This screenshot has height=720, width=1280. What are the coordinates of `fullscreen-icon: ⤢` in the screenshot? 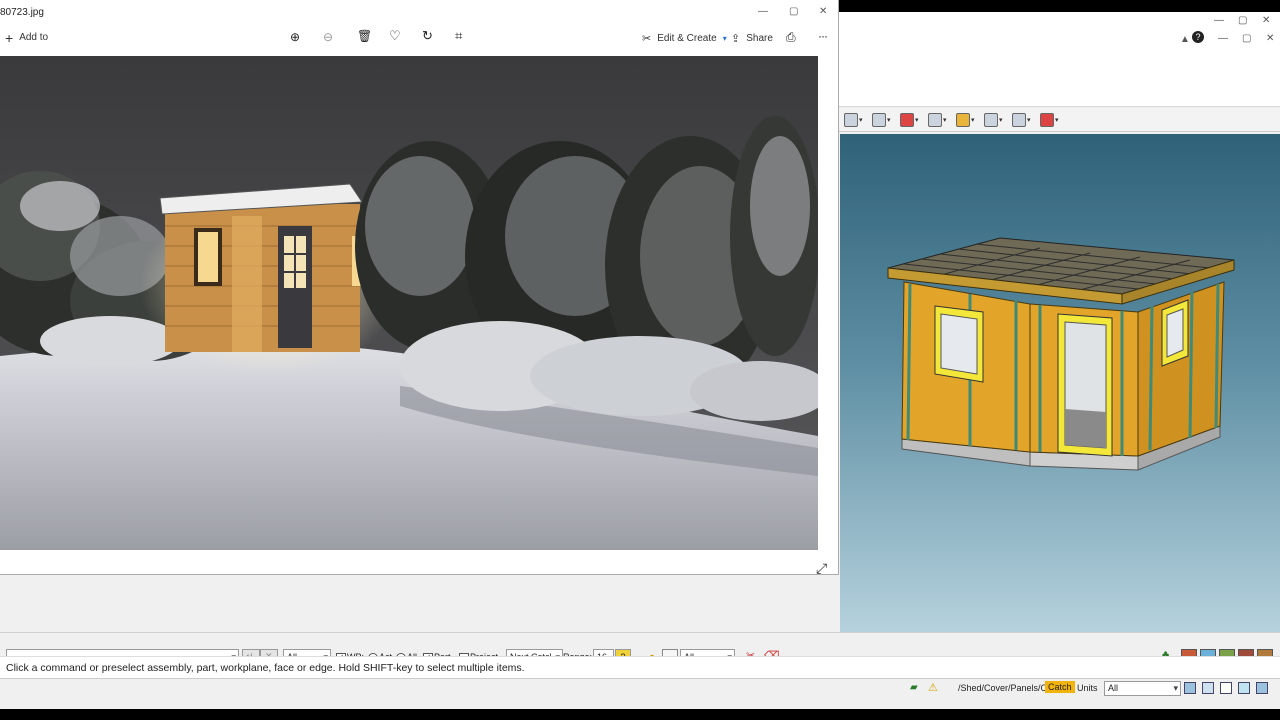 It's located at (821, 568).